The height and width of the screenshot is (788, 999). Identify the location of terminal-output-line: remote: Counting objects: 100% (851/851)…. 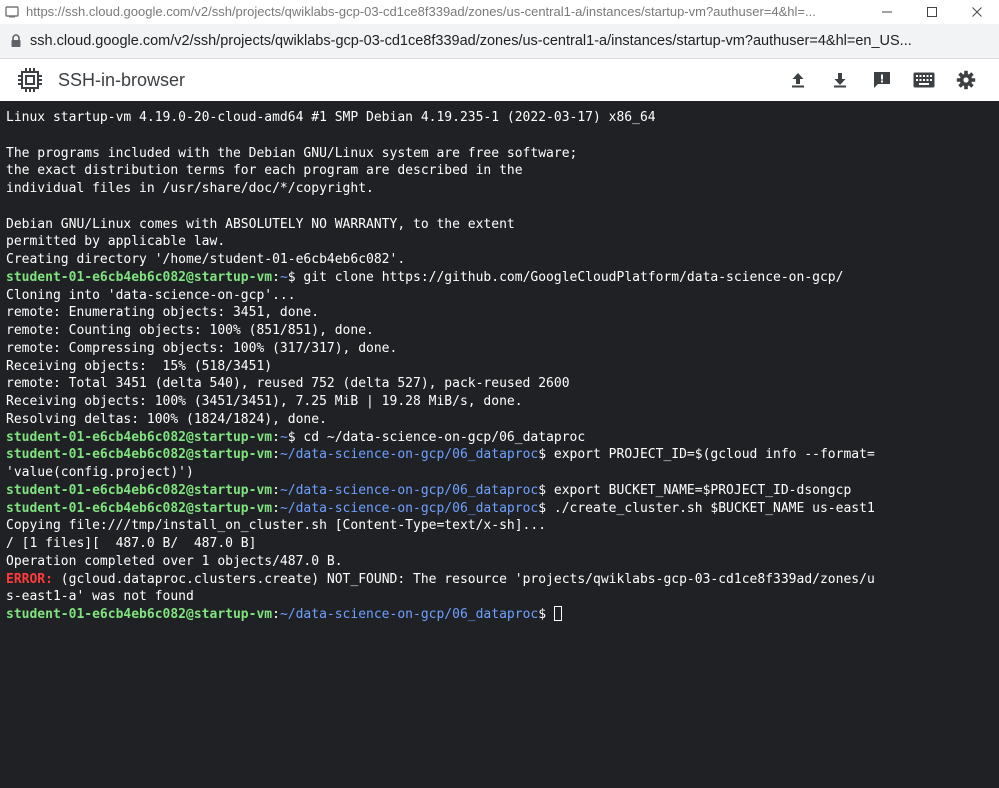
(190, 330).